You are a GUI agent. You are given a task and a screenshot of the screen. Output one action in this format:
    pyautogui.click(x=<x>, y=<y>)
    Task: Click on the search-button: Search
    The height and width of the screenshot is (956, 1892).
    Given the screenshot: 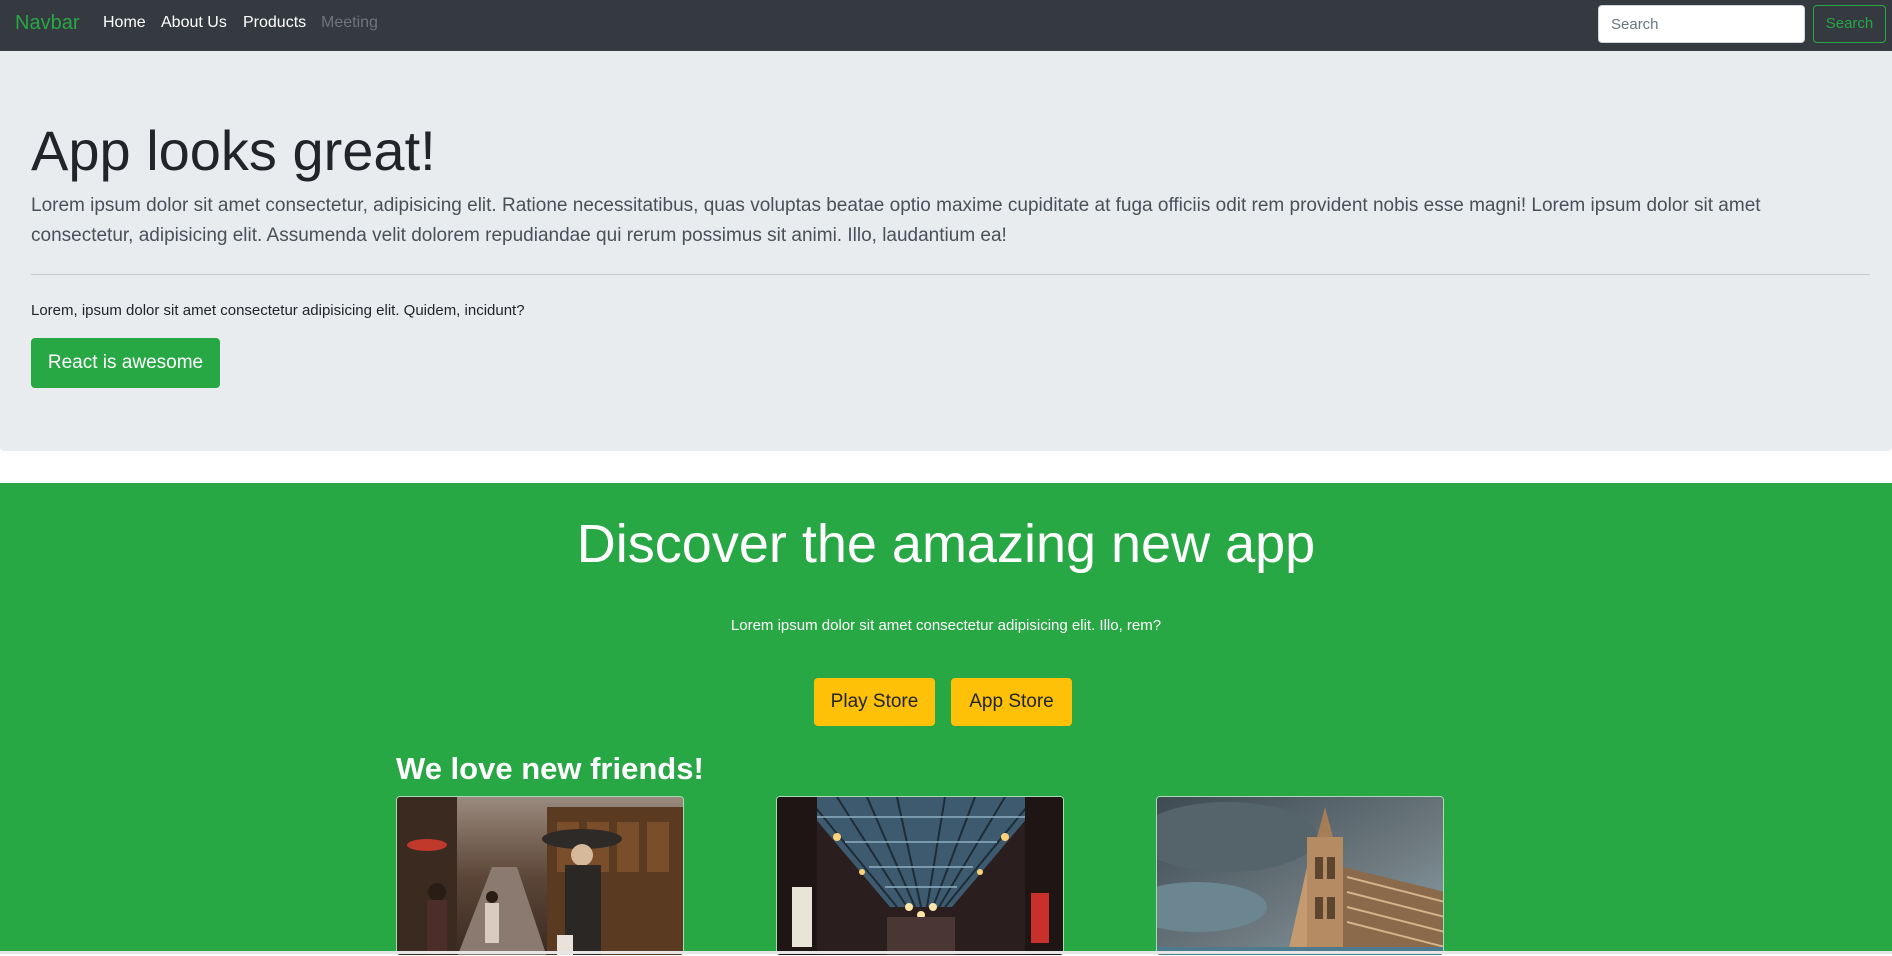 What is the action you would take?
    pyautogui.click(x=1849, y=24)
    